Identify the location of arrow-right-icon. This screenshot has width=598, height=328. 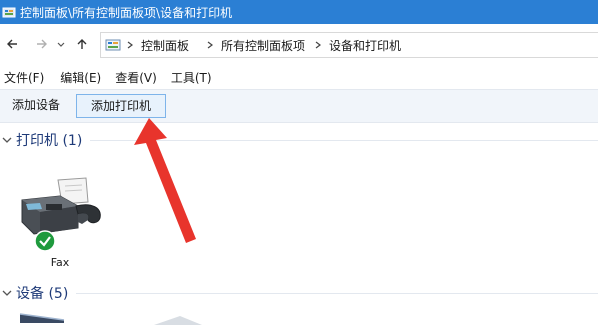
(42, 44).